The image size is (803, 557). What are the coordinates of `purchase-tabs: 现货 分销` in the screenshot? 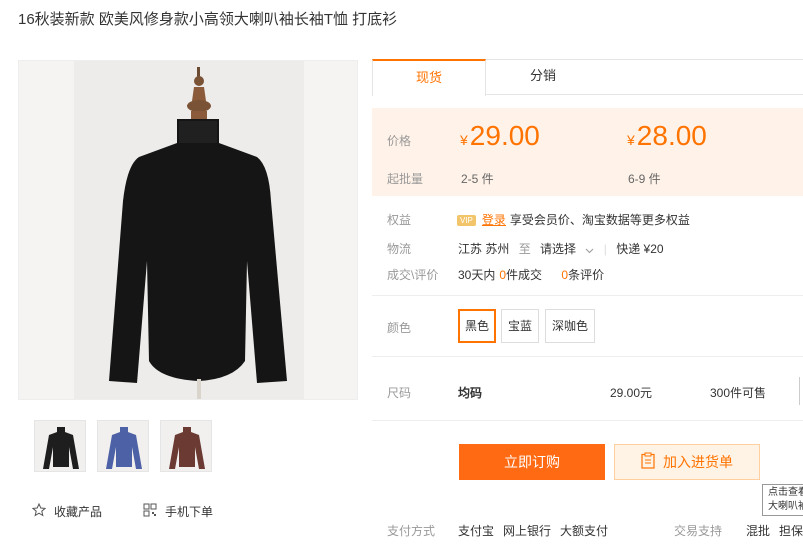 It's located at (587, 77).